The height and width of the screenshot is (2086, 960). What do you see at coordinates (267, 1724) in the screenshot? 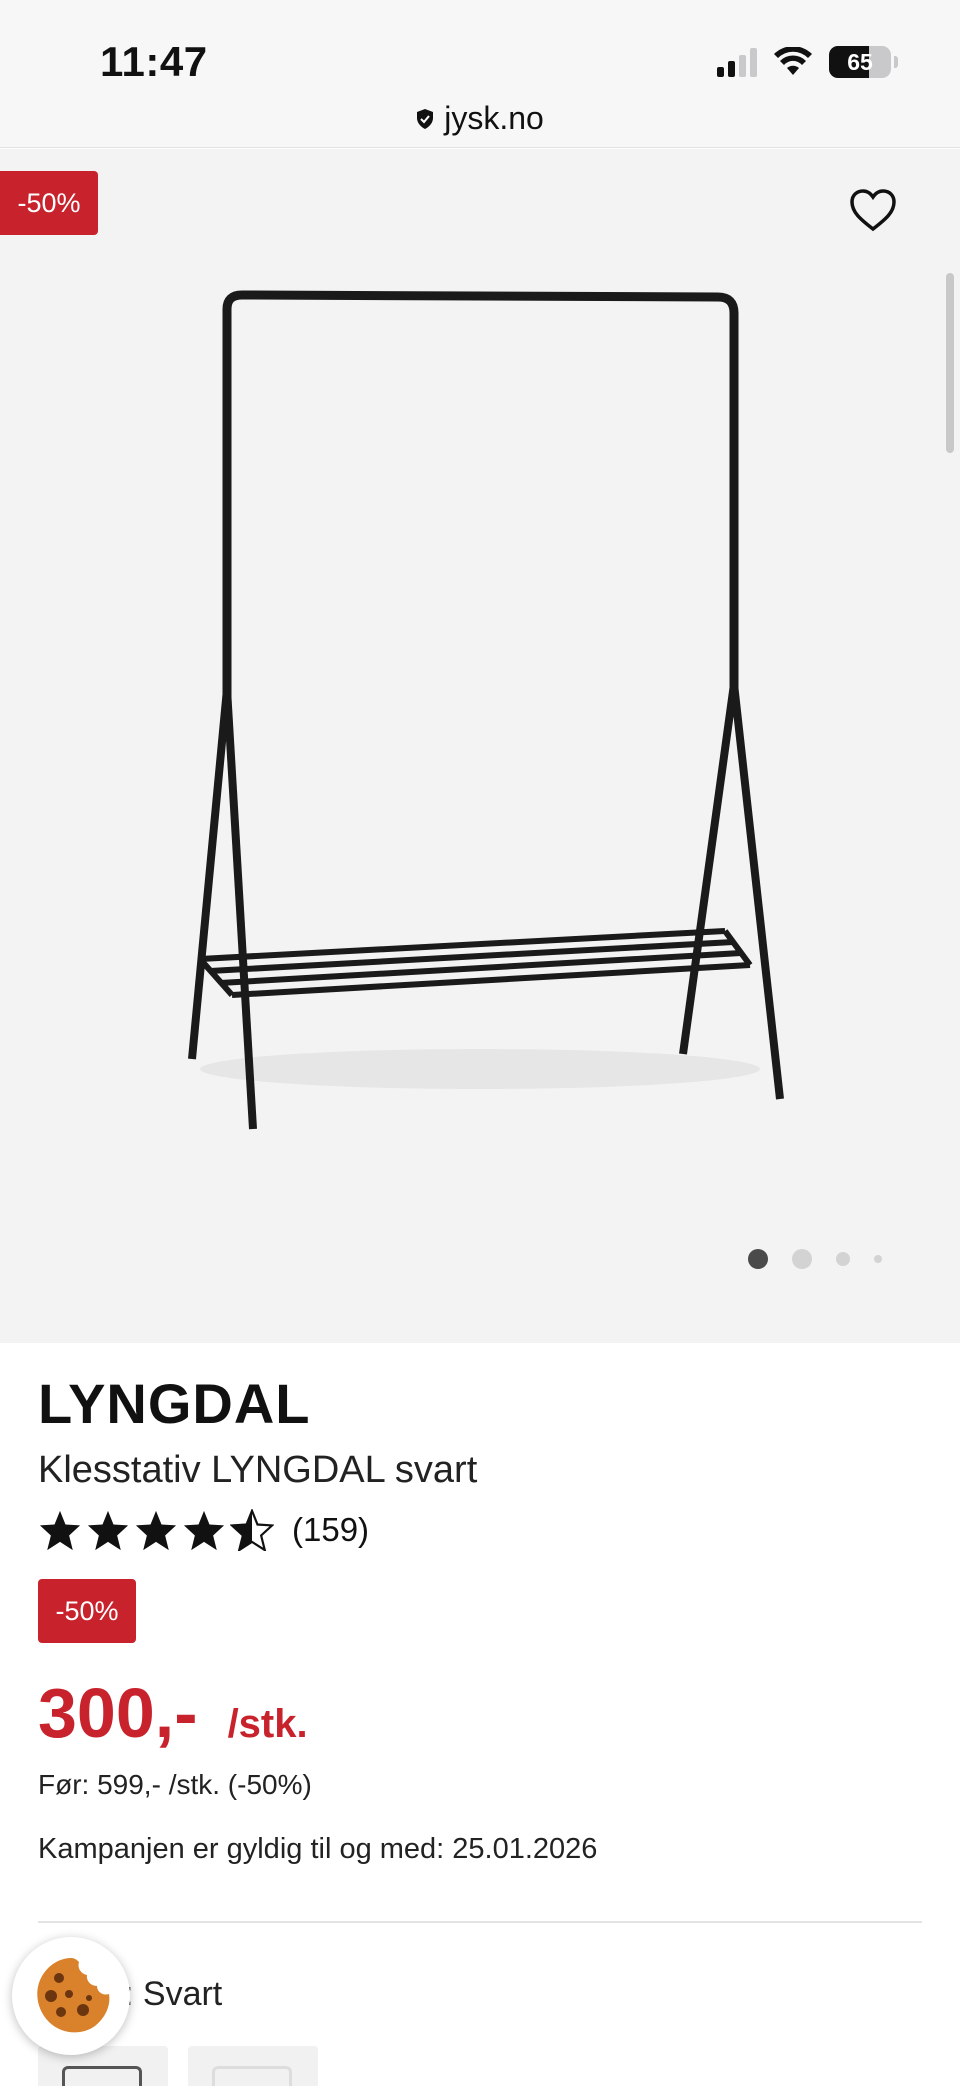
I see `price-unit: /stk.` at bounding box center [267, 1724].